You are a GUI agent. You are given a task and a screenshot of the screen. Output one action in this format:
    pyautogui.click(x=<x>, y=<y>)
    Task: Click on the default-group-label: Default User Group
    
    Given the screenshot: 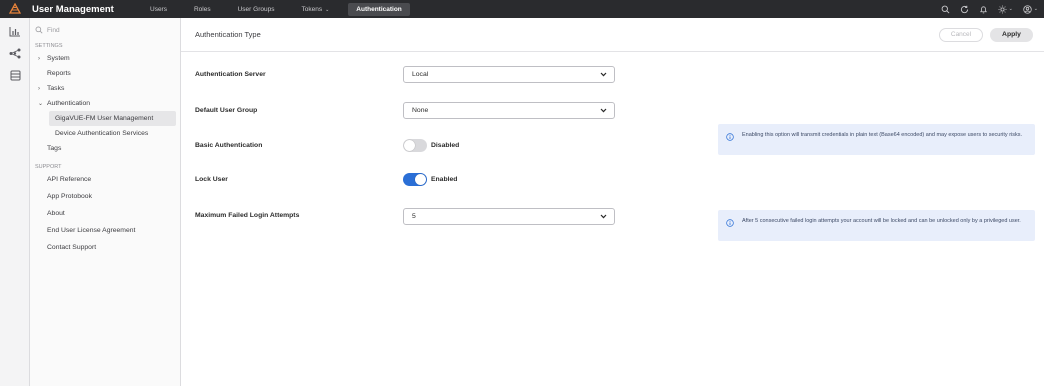 What is the action you would take?
    pyautogui.click(x=226, y=110)
    